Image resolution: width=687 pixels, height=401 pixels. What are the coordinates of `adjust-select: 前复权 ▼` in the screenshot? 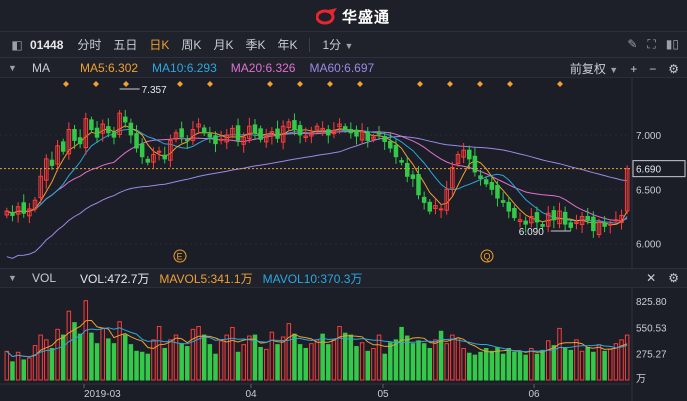 It's located at (594, 68).